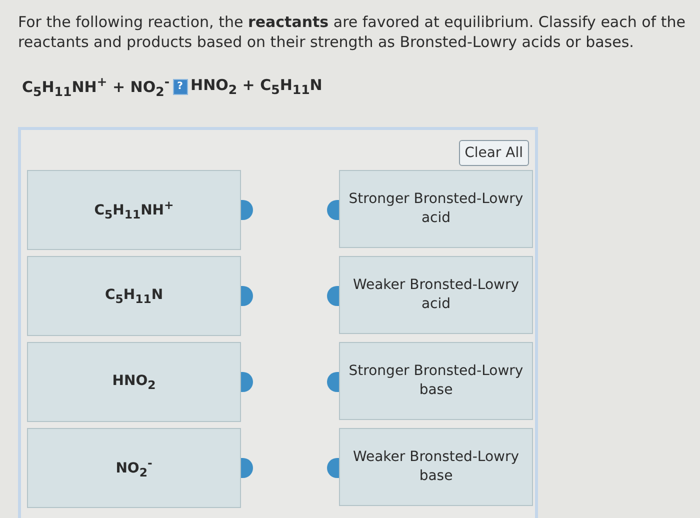 This screenshot has height=518, width=700. What do you see at coordinates (352, 32) in the screenshot?
I see `question-text: For the following reaction, the reactants are favored at equilibrium. Classify each of the reactants and products based on their strength as Bronsted-Lowry acids or bases.` at bounding box center [352, 32].